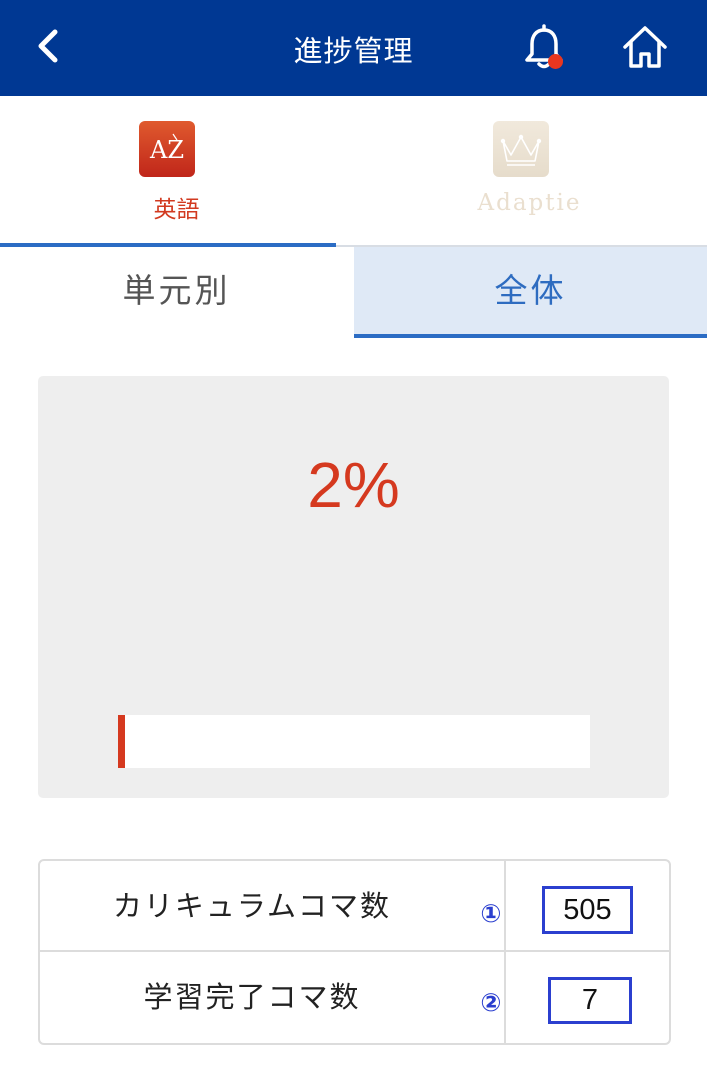 The height and width of the screenshot is (1080, 707). I want to click on svg-text: AZ, so click(166, 150).